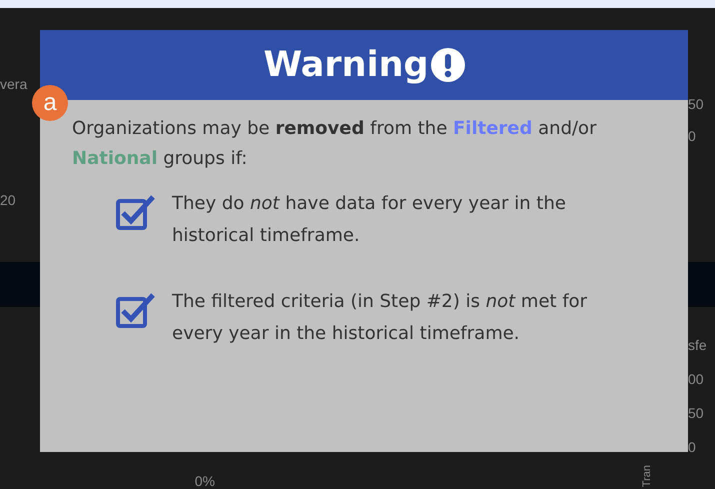 The height and width of the screenshot is (489, 715). What do you see at coordinates (204, 481) in the screenshot?
I see `background-label: 0%` at bounding box center [204, 481].